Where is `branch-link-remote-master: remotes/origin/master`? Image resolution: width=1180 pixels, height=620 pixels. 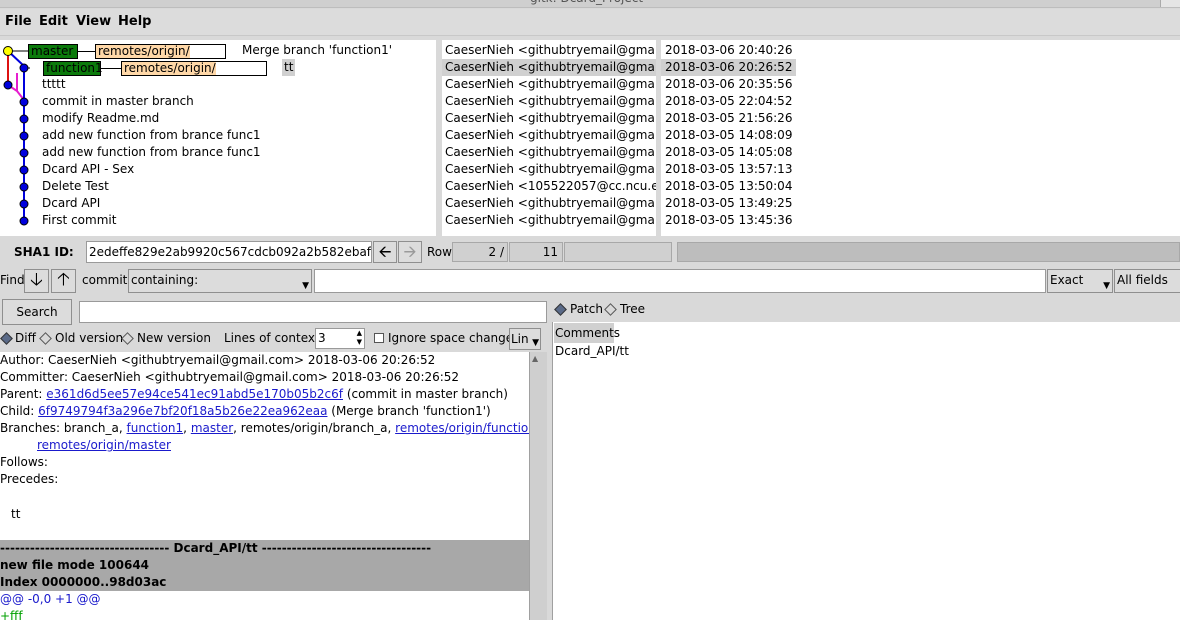 branch-link-remote-master: remotes/origin/master is located at coordinates (104, 445).